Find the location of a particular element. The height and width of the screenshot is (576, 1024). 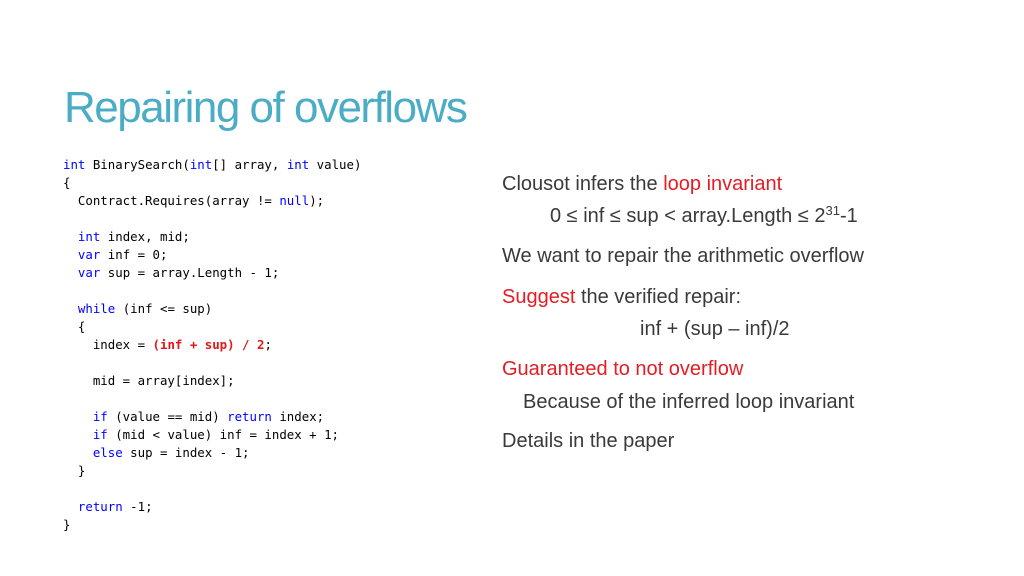

code-text: ; is located at coordinates (268, 344).